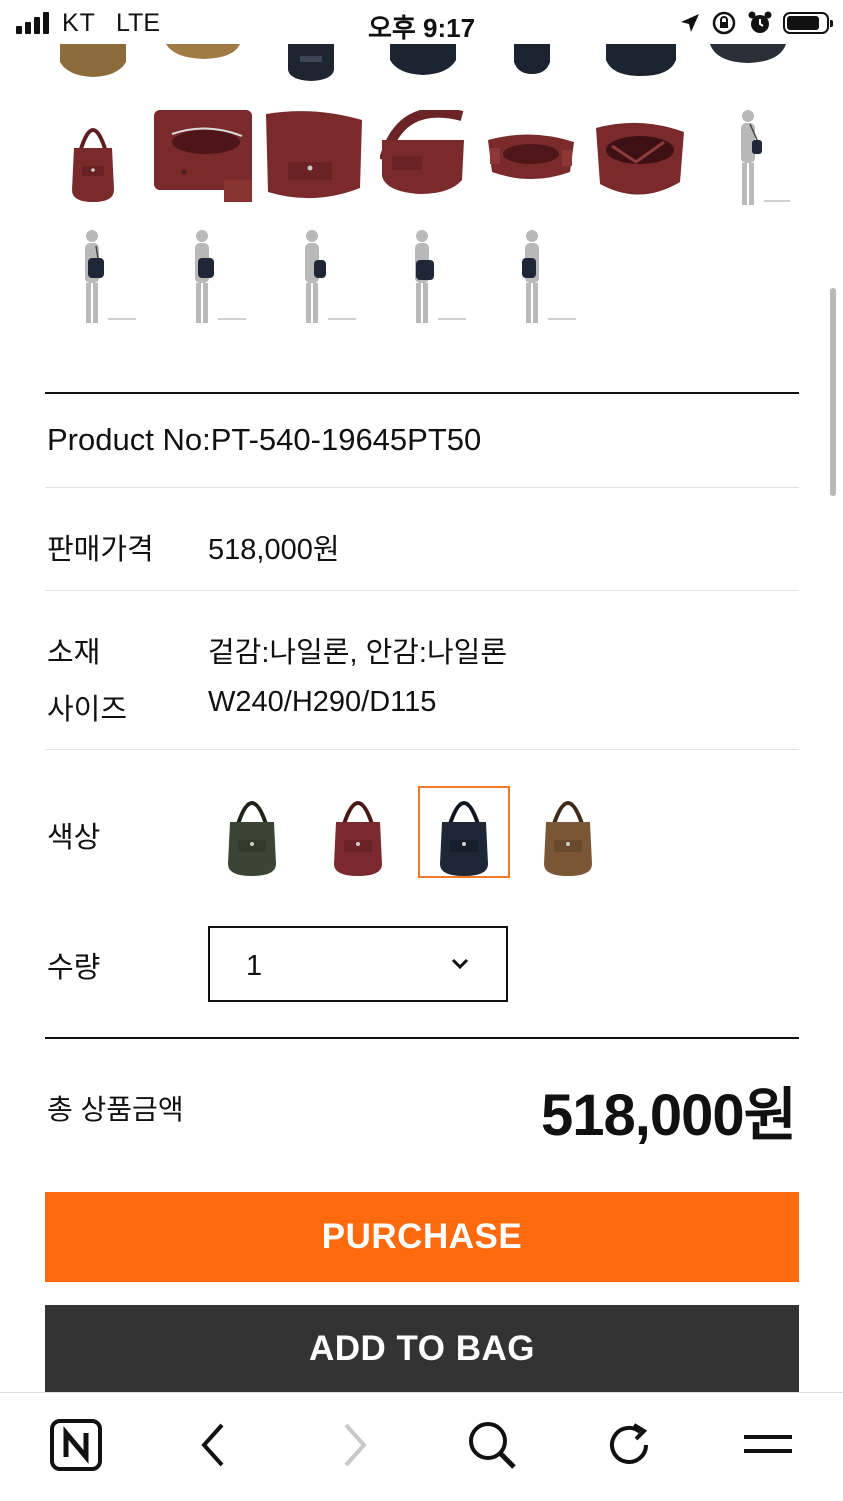  What do you see at coordinates (808, 23) in the screenshot?
I see `battery-icon` at bounding box center [808, 23].